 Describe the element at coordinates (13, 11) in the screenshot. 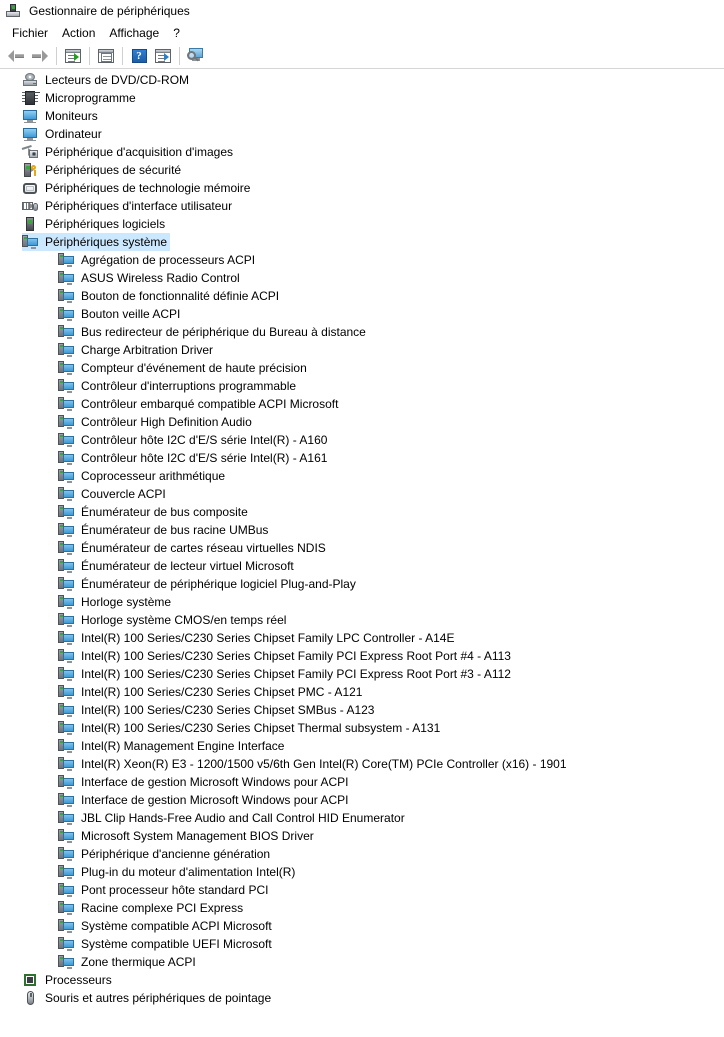

I see `device-manager-icon` at that location.